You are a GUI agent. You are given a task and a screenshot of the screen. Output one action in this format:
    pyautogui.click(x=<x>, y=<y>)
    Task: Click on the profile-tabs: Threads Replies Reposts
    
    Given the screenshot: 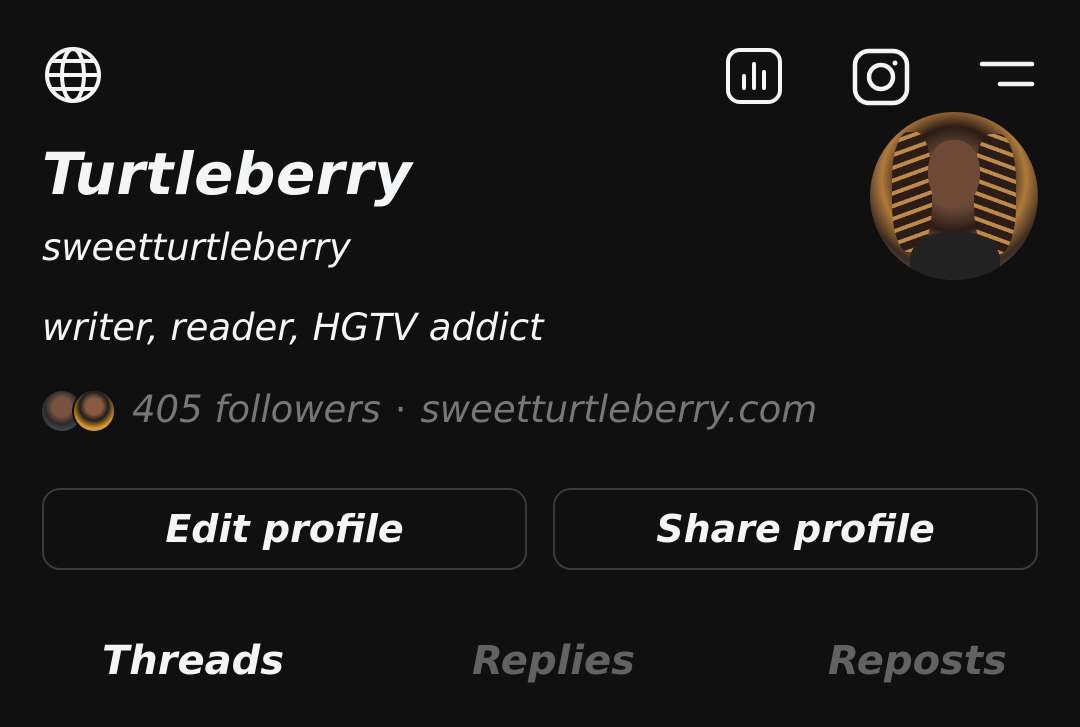 What is the action you would take?
    pyautogui.click(x=540, y=670)
    